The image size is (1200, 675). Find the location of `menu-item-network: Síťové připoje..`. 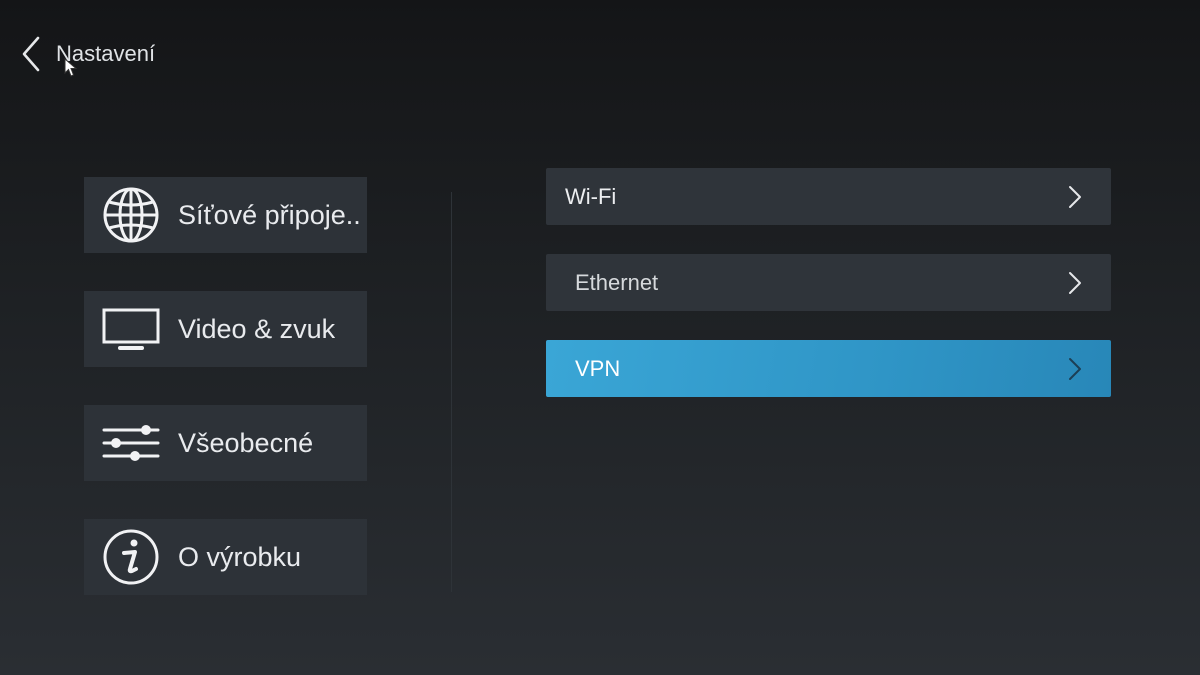

menu-item-network: Síťové připoje.. is located at coordinates (225, 215).